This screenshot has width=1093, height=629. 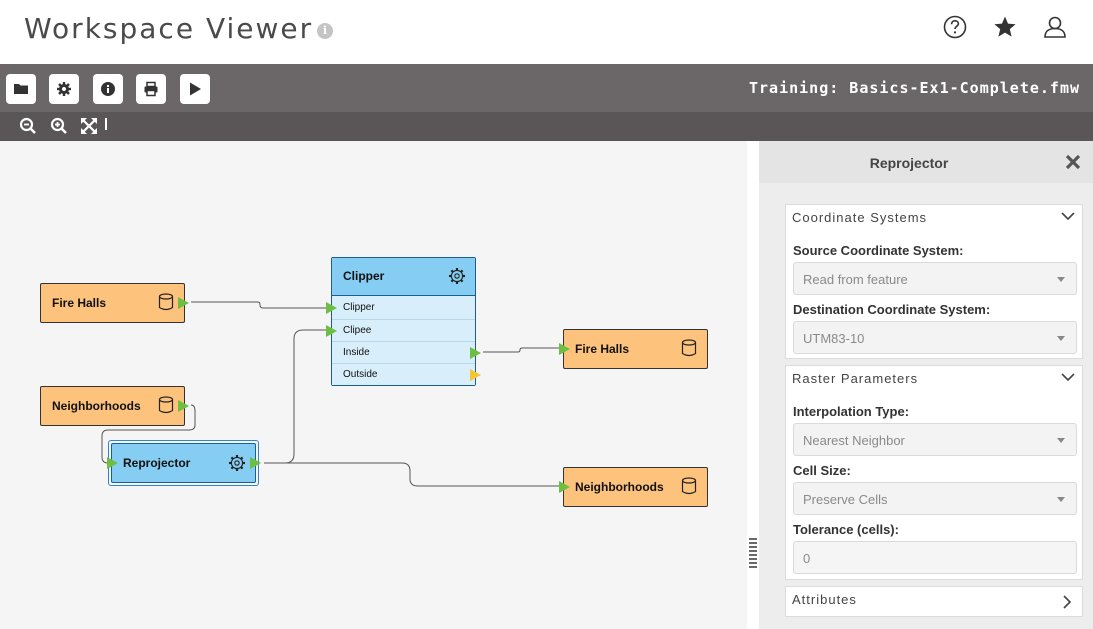 What do you see at coordinates (935, 439) in the screenshot?
I see `interpolation-type-select: Nearest Neighbor` at bounding box center [935, 439].